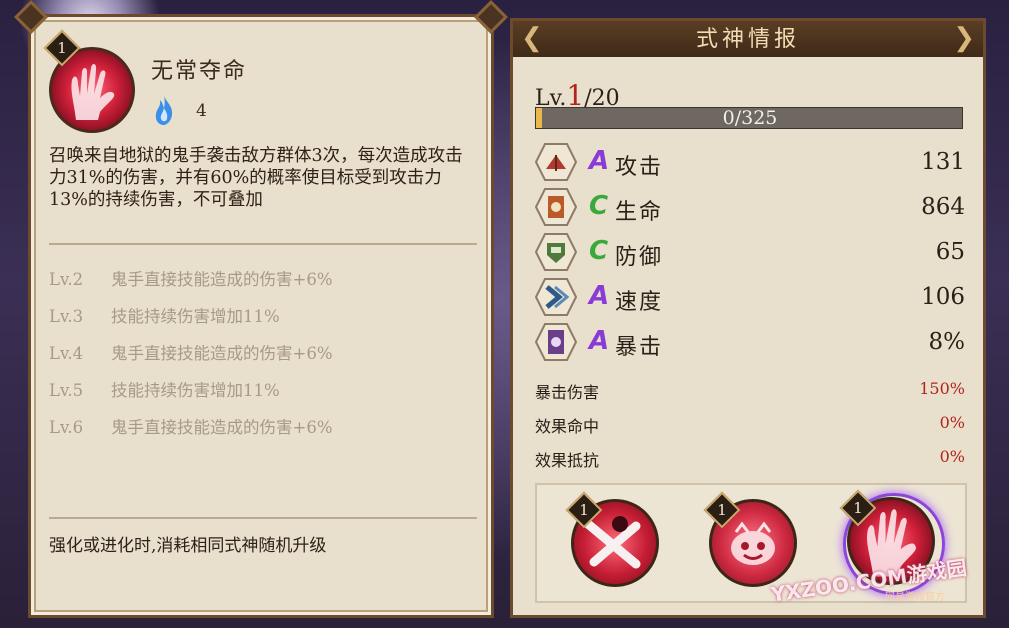 This screenshot has height=628, width=1009. Describe the element at coordinates (750, 391) in the screenshot. I see `sub-stat-row: 暴击伤害 150%` at that location.